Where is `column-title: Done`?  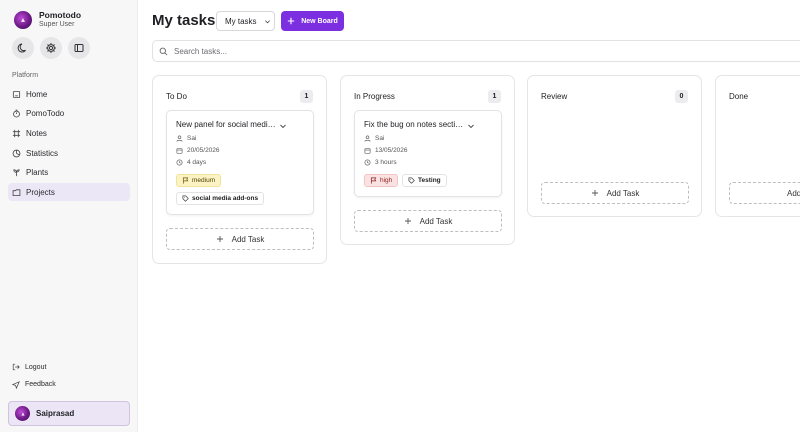 column-title: Done is located at coordinates (739, 96).